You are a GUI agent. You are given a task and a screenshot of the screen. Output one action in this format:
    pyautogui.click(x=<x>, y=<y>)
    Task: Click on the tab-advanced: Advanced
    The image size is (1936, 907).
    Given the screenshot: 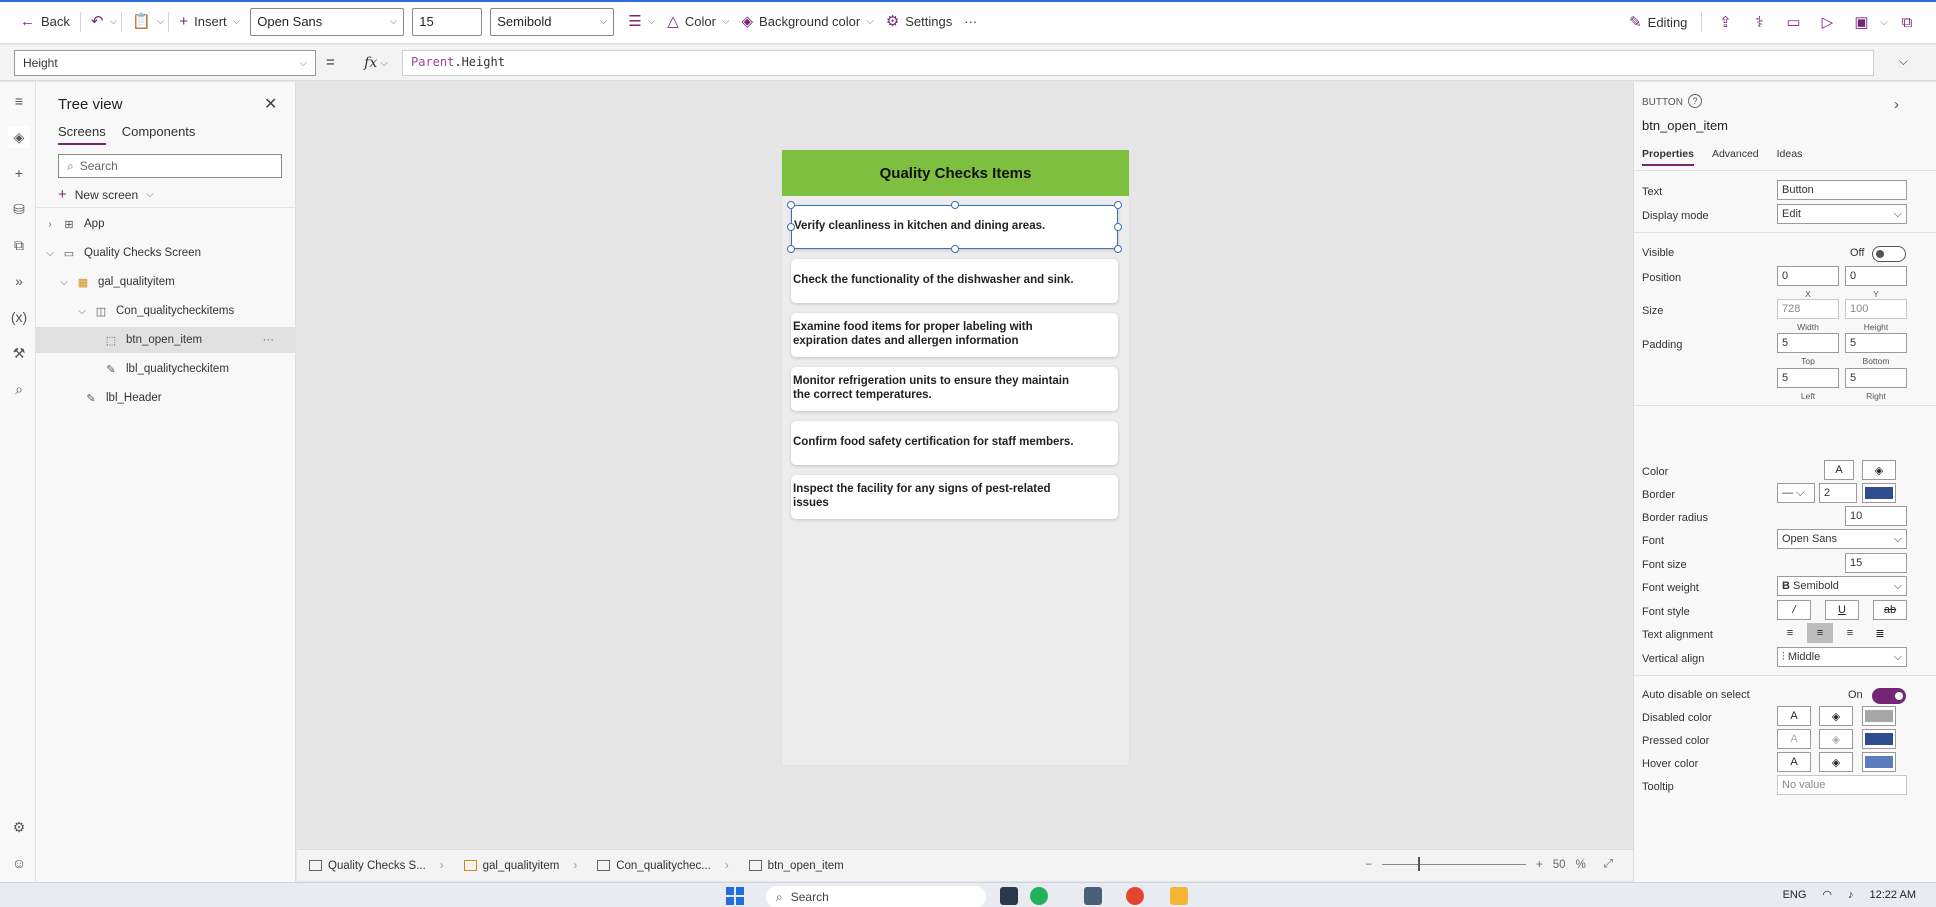 What is the action you would take?
    pyautogui.click(x=1735, y=157)
    